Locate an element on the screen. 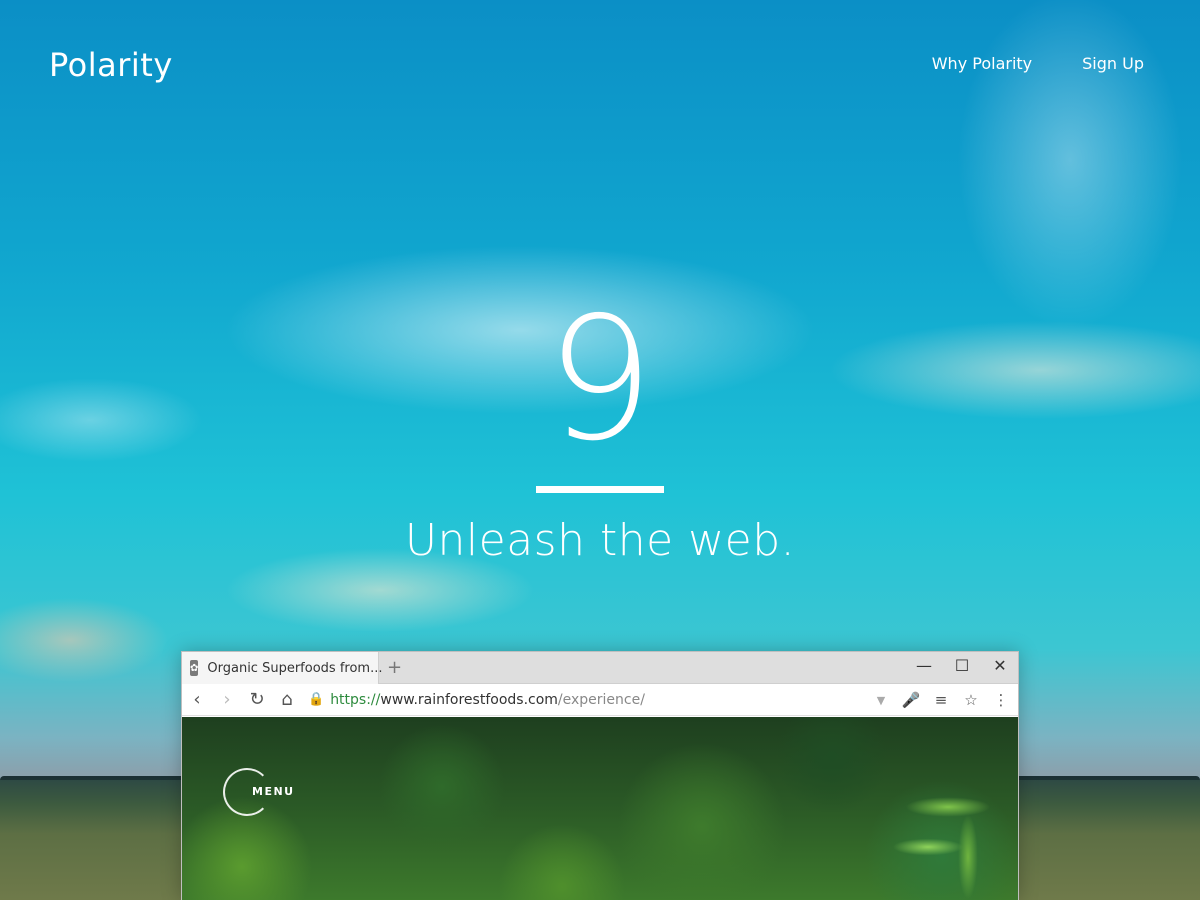 The height and width of the screenshot is (900, 1200). forward-icon: › is located at coordinates (227, 699).